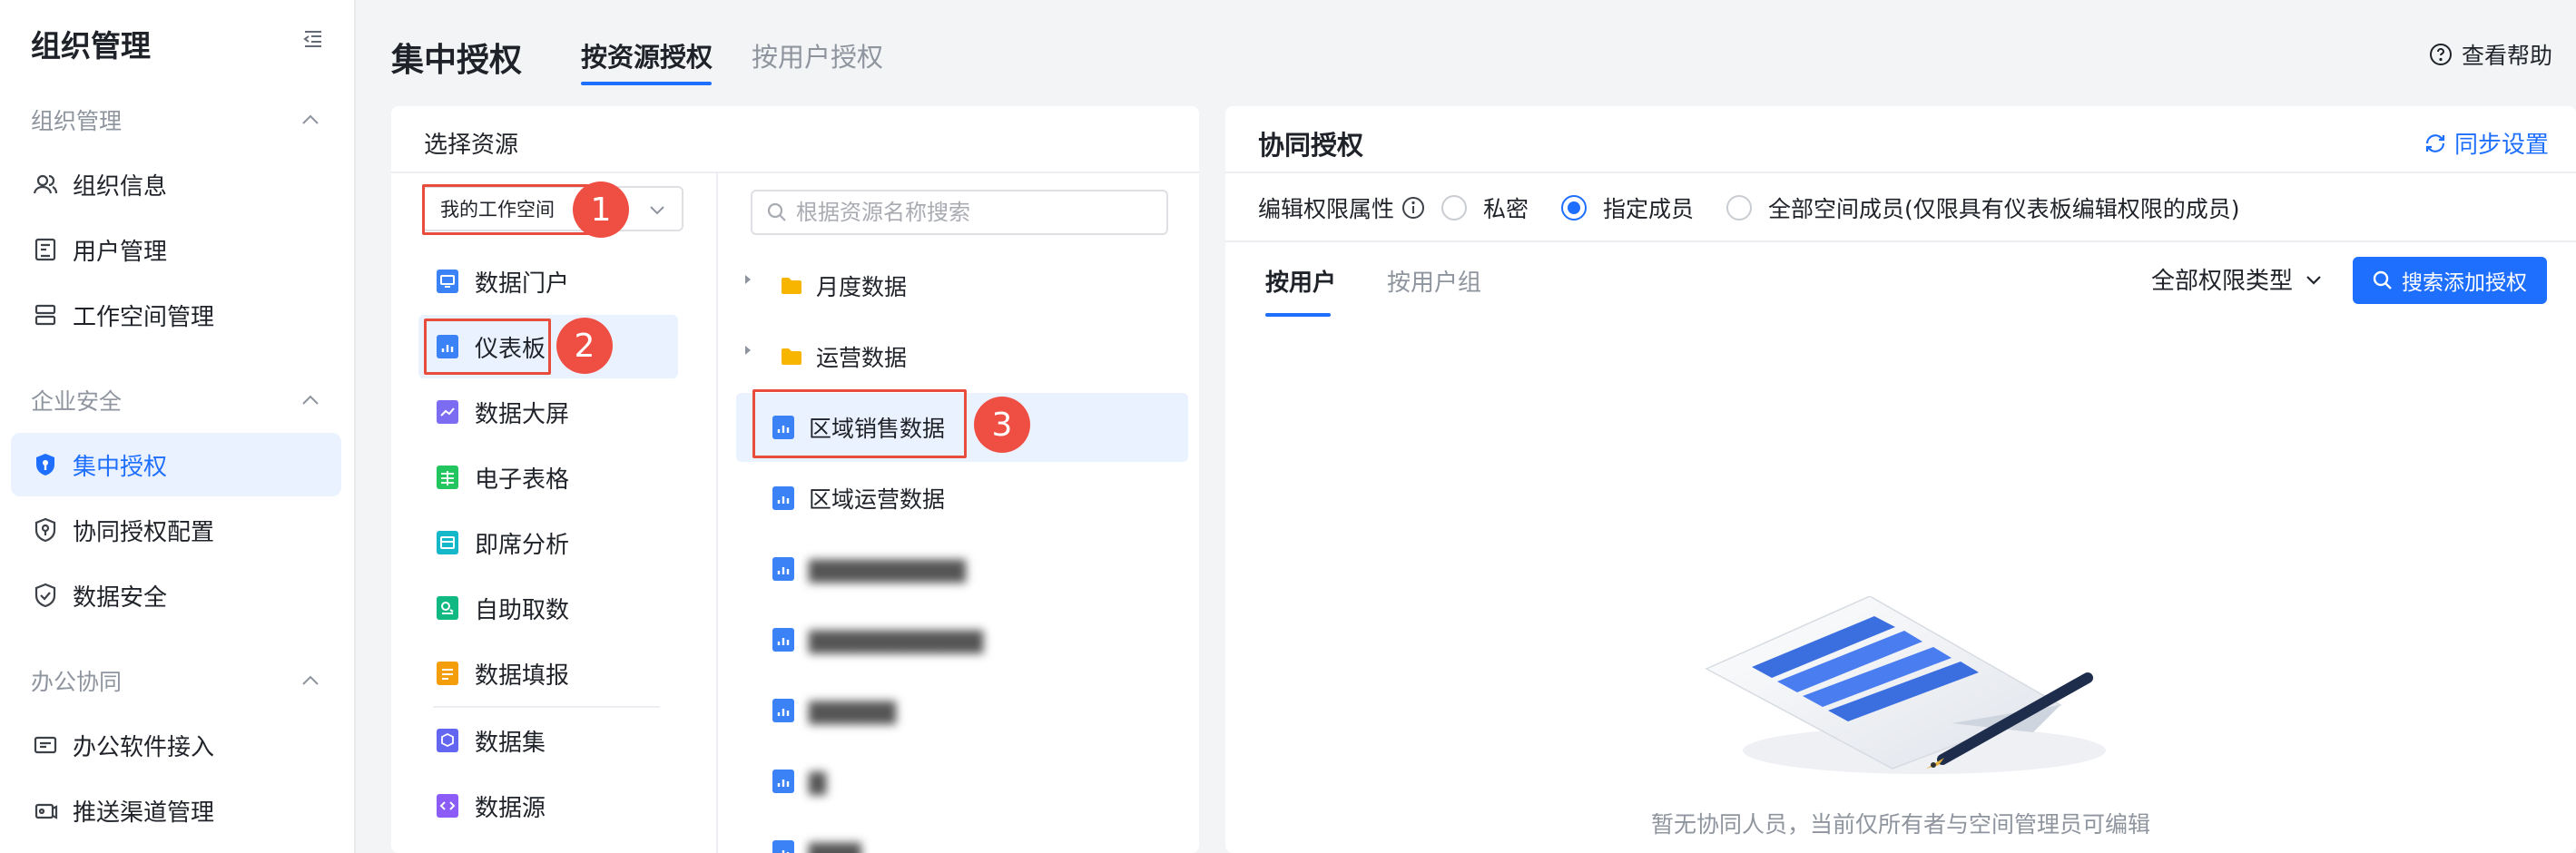 The height and width of the screenshot is (853, 2576). I want to click on resource-type-label: 电子表格, so click(522, 480).